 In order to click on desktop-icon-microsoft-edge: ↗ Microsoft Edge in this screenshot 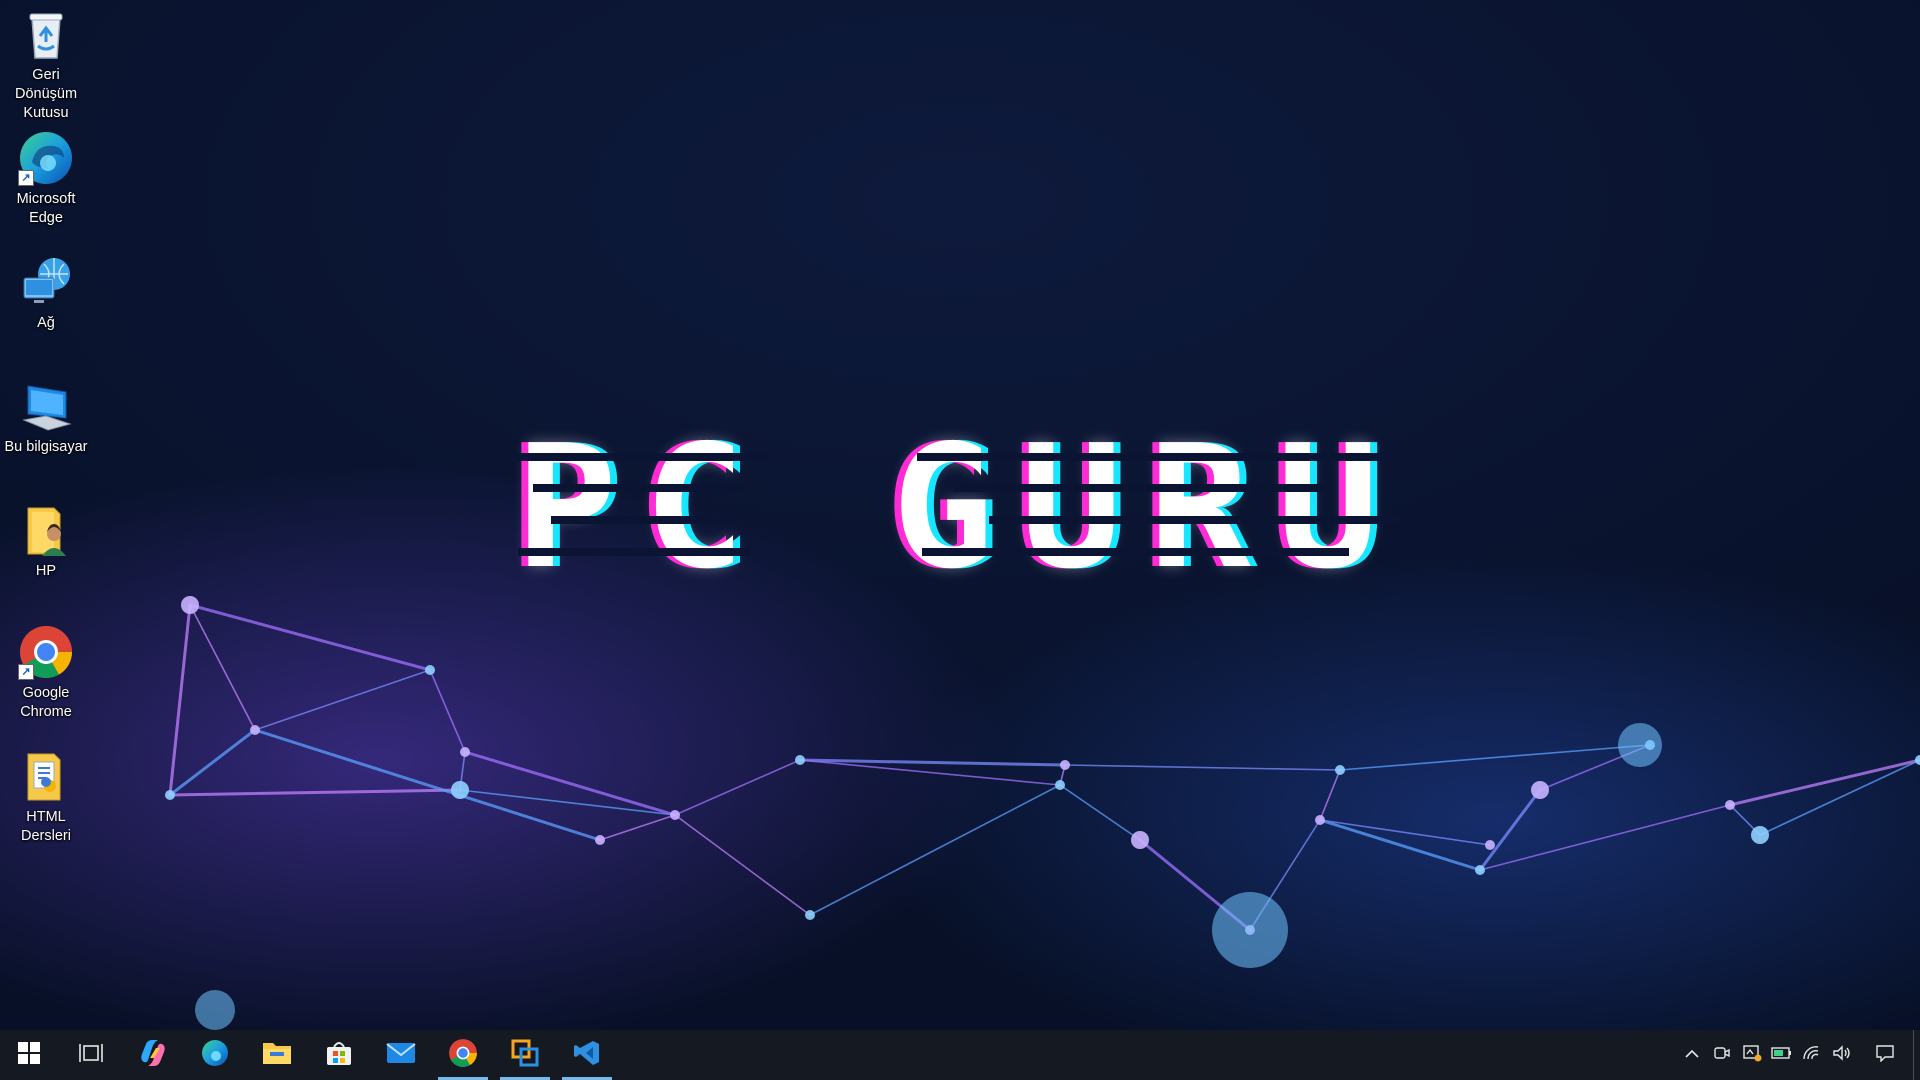, I will do `click(46, 179)`.